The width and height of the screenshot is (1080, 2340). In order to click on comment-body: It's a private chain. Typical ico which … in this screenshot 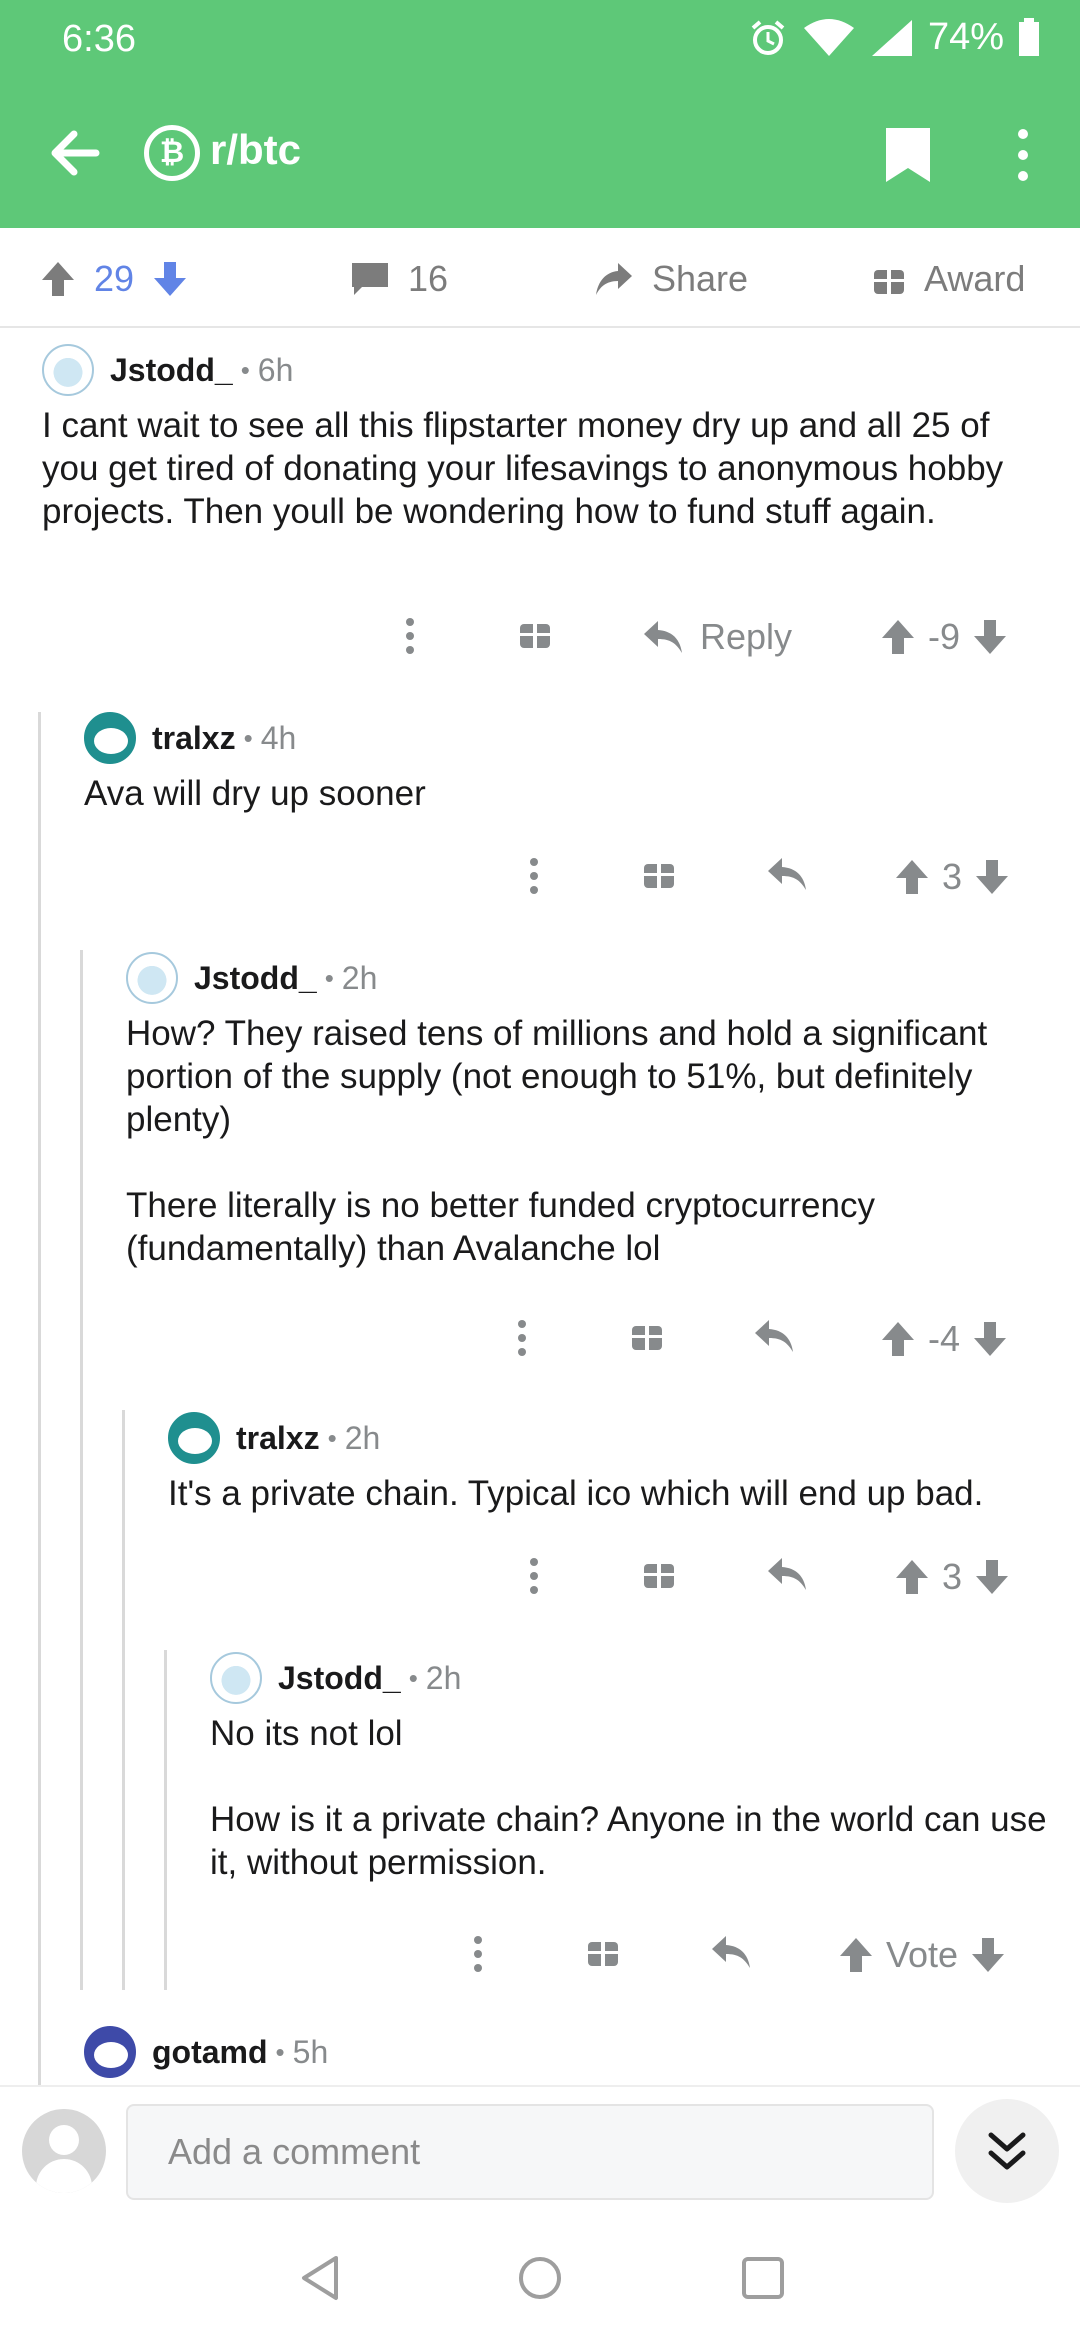, I will do `click(613, 1493)`.